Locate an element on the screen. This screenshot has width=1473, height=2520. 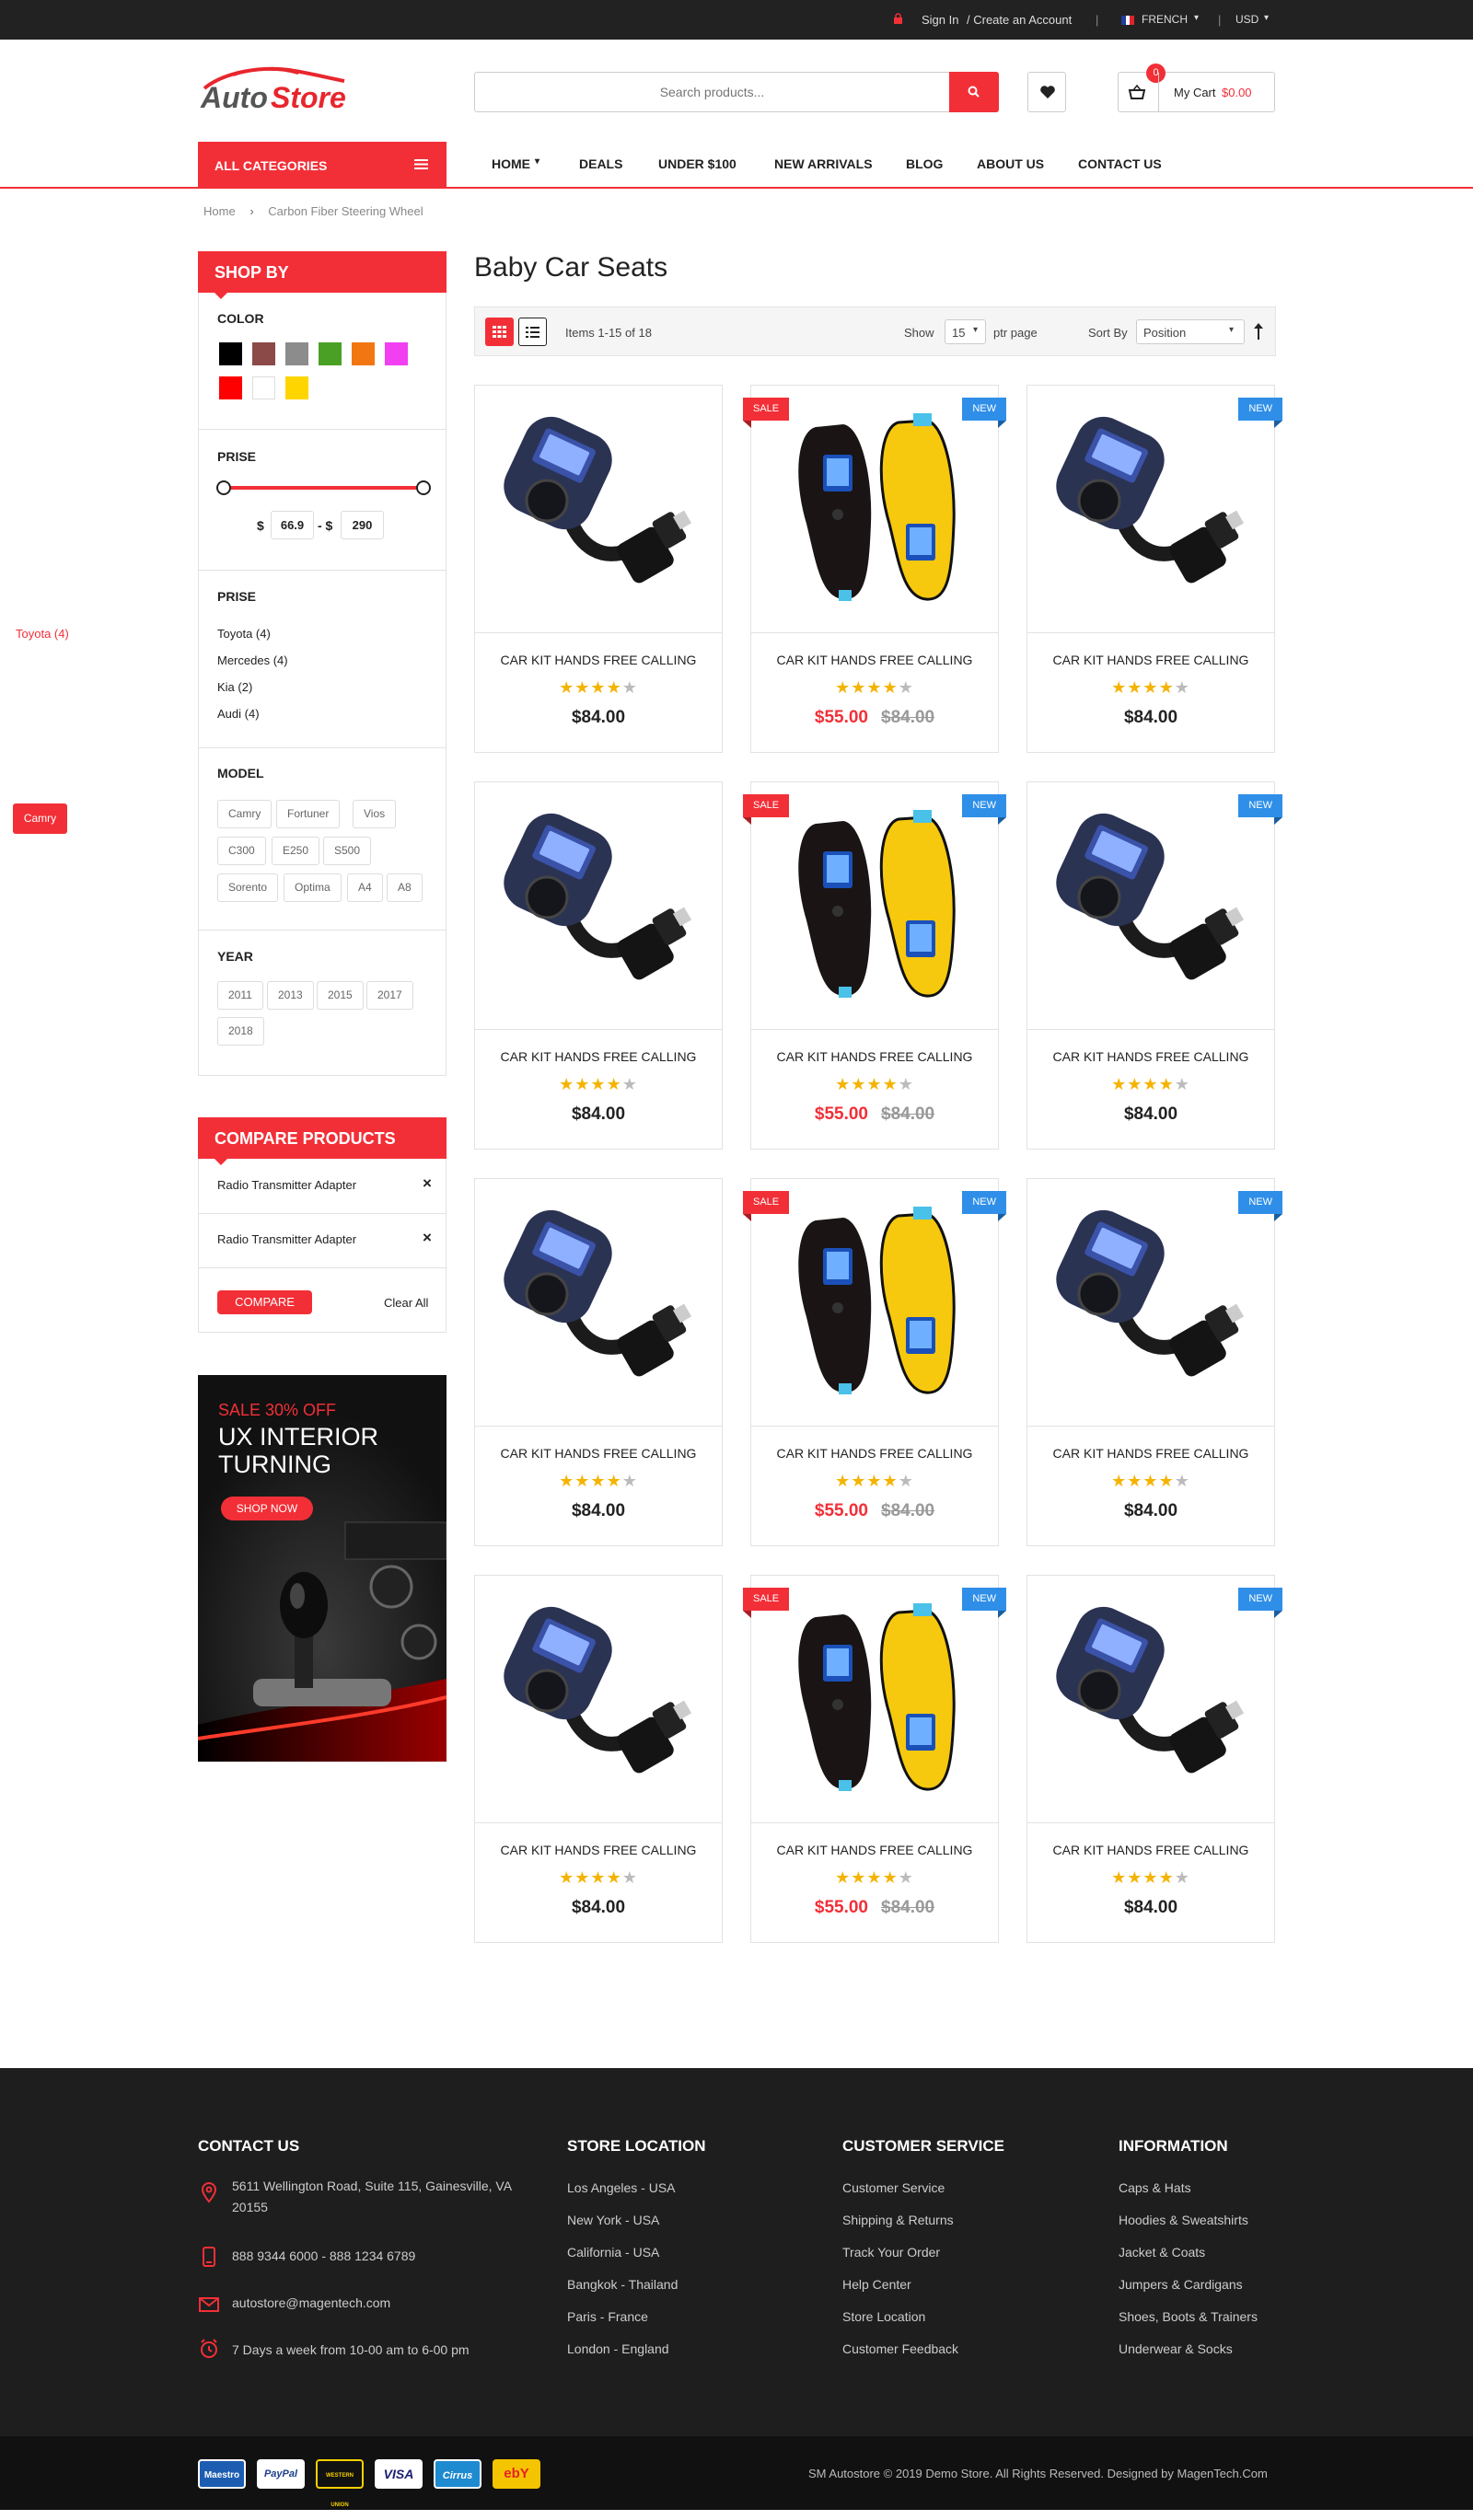
footer-store-link: Los Angeles - USA is located at coordinates (622, 2187).